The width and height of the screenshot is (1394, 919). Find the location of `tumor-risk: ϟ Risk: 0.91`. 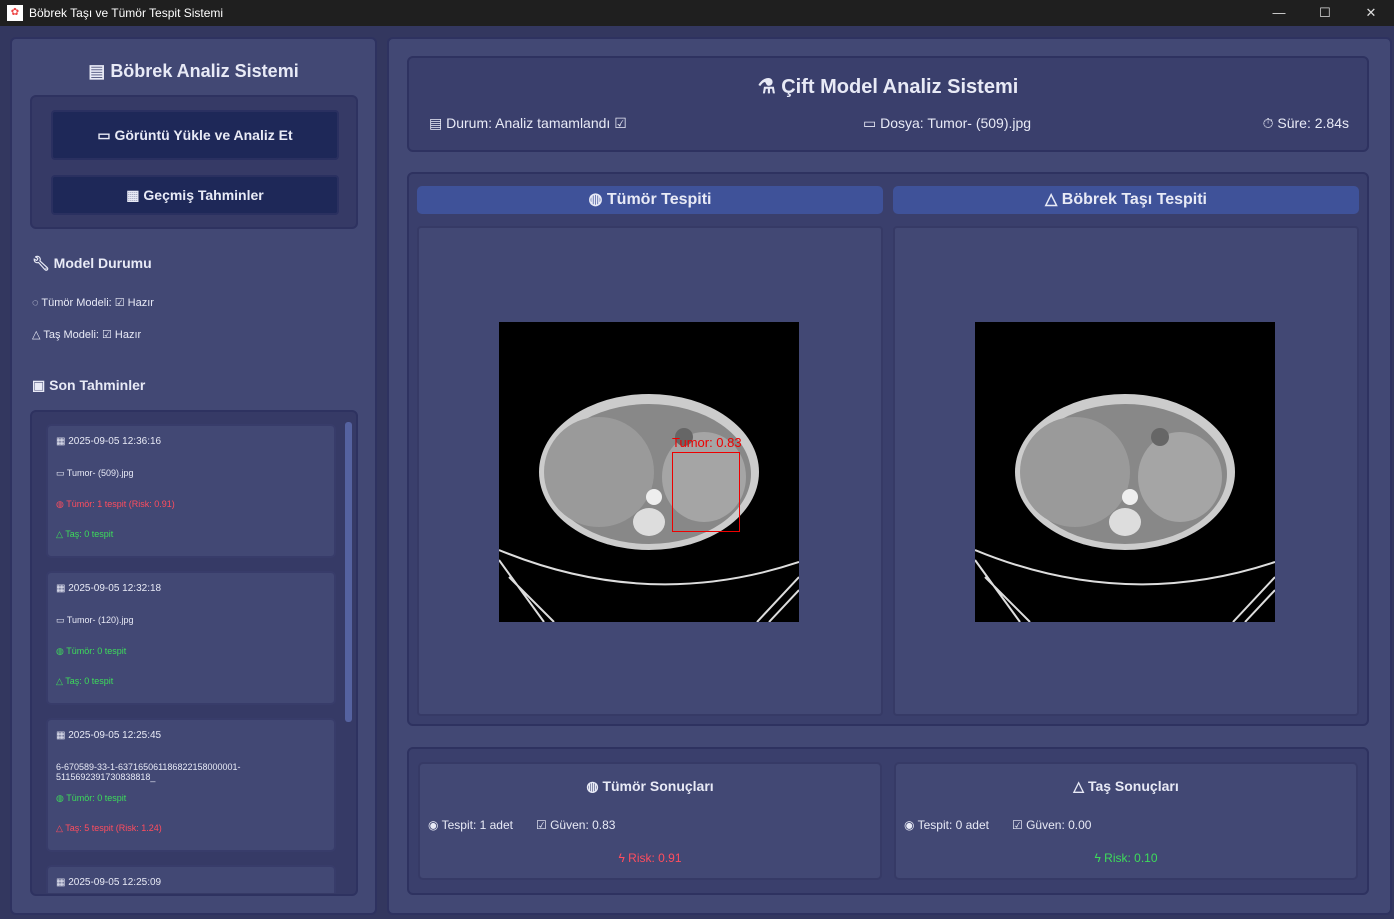

tumor-risk: ϟ Risk: 0.91 is located at coordinates (650, 858).